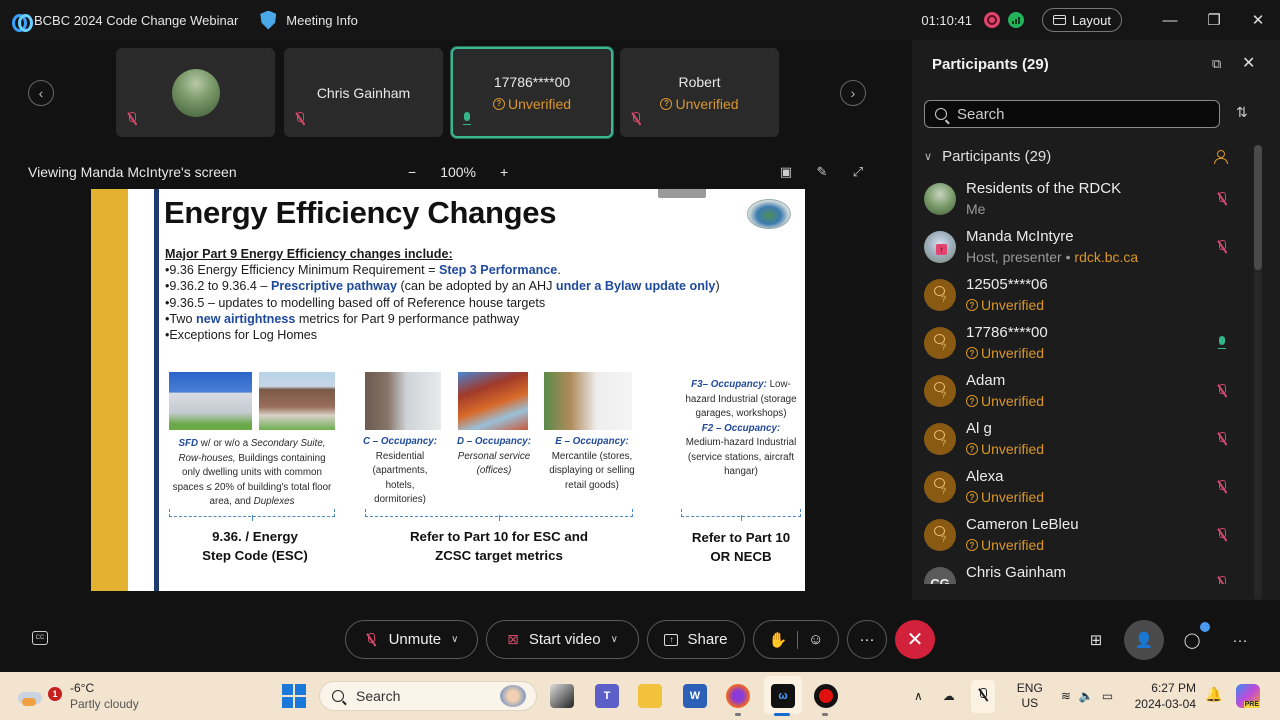 The width and height of the screenshot is (1280, 720). Describe the element at coordinates (1222, 345) in the screenshot. I see `mic-active-icon` at that location.